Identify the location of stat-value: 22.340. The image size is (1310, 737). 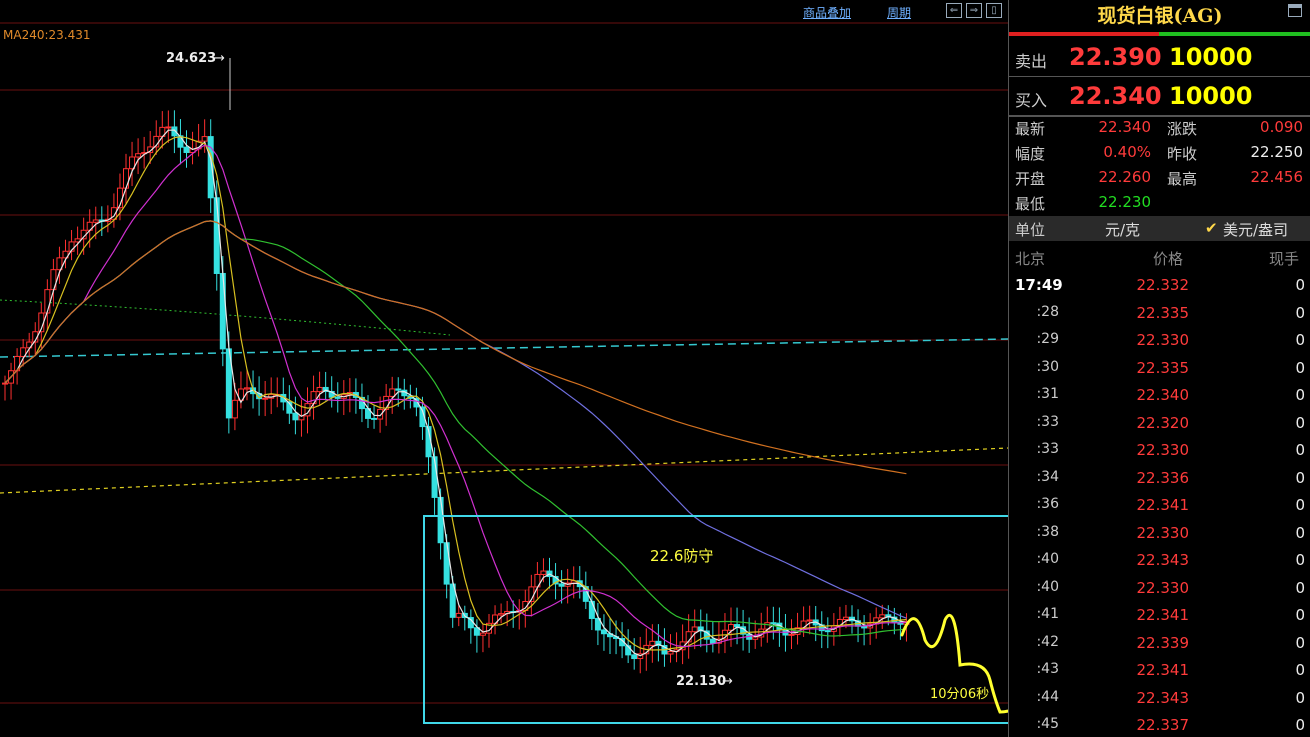
(1125, 127).